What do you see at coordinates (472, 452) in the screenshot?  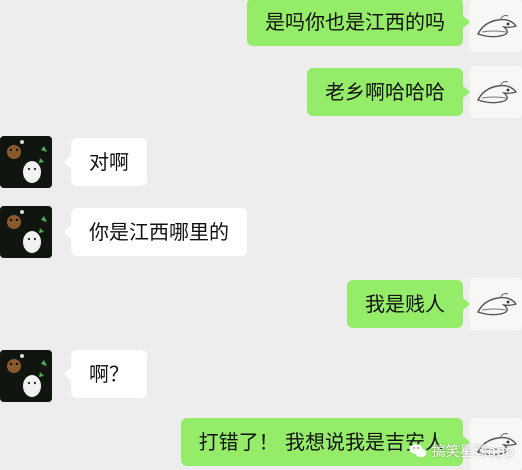 I see `watermark-text: 搞笑星球app` at bounding box center [472, 452].